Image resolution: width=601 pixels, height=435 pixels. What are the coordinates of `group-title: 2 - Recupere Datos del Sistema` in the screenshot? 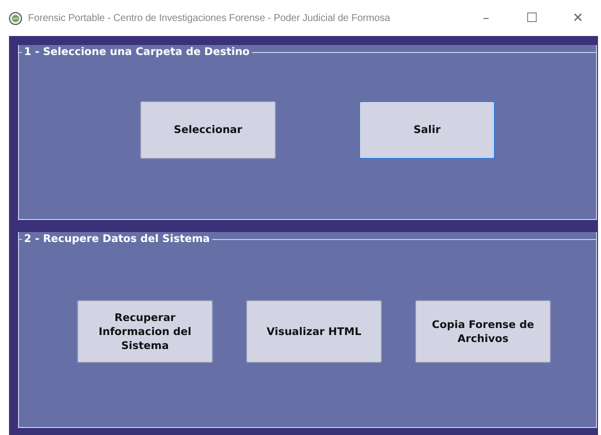 It's located at (117, 239).